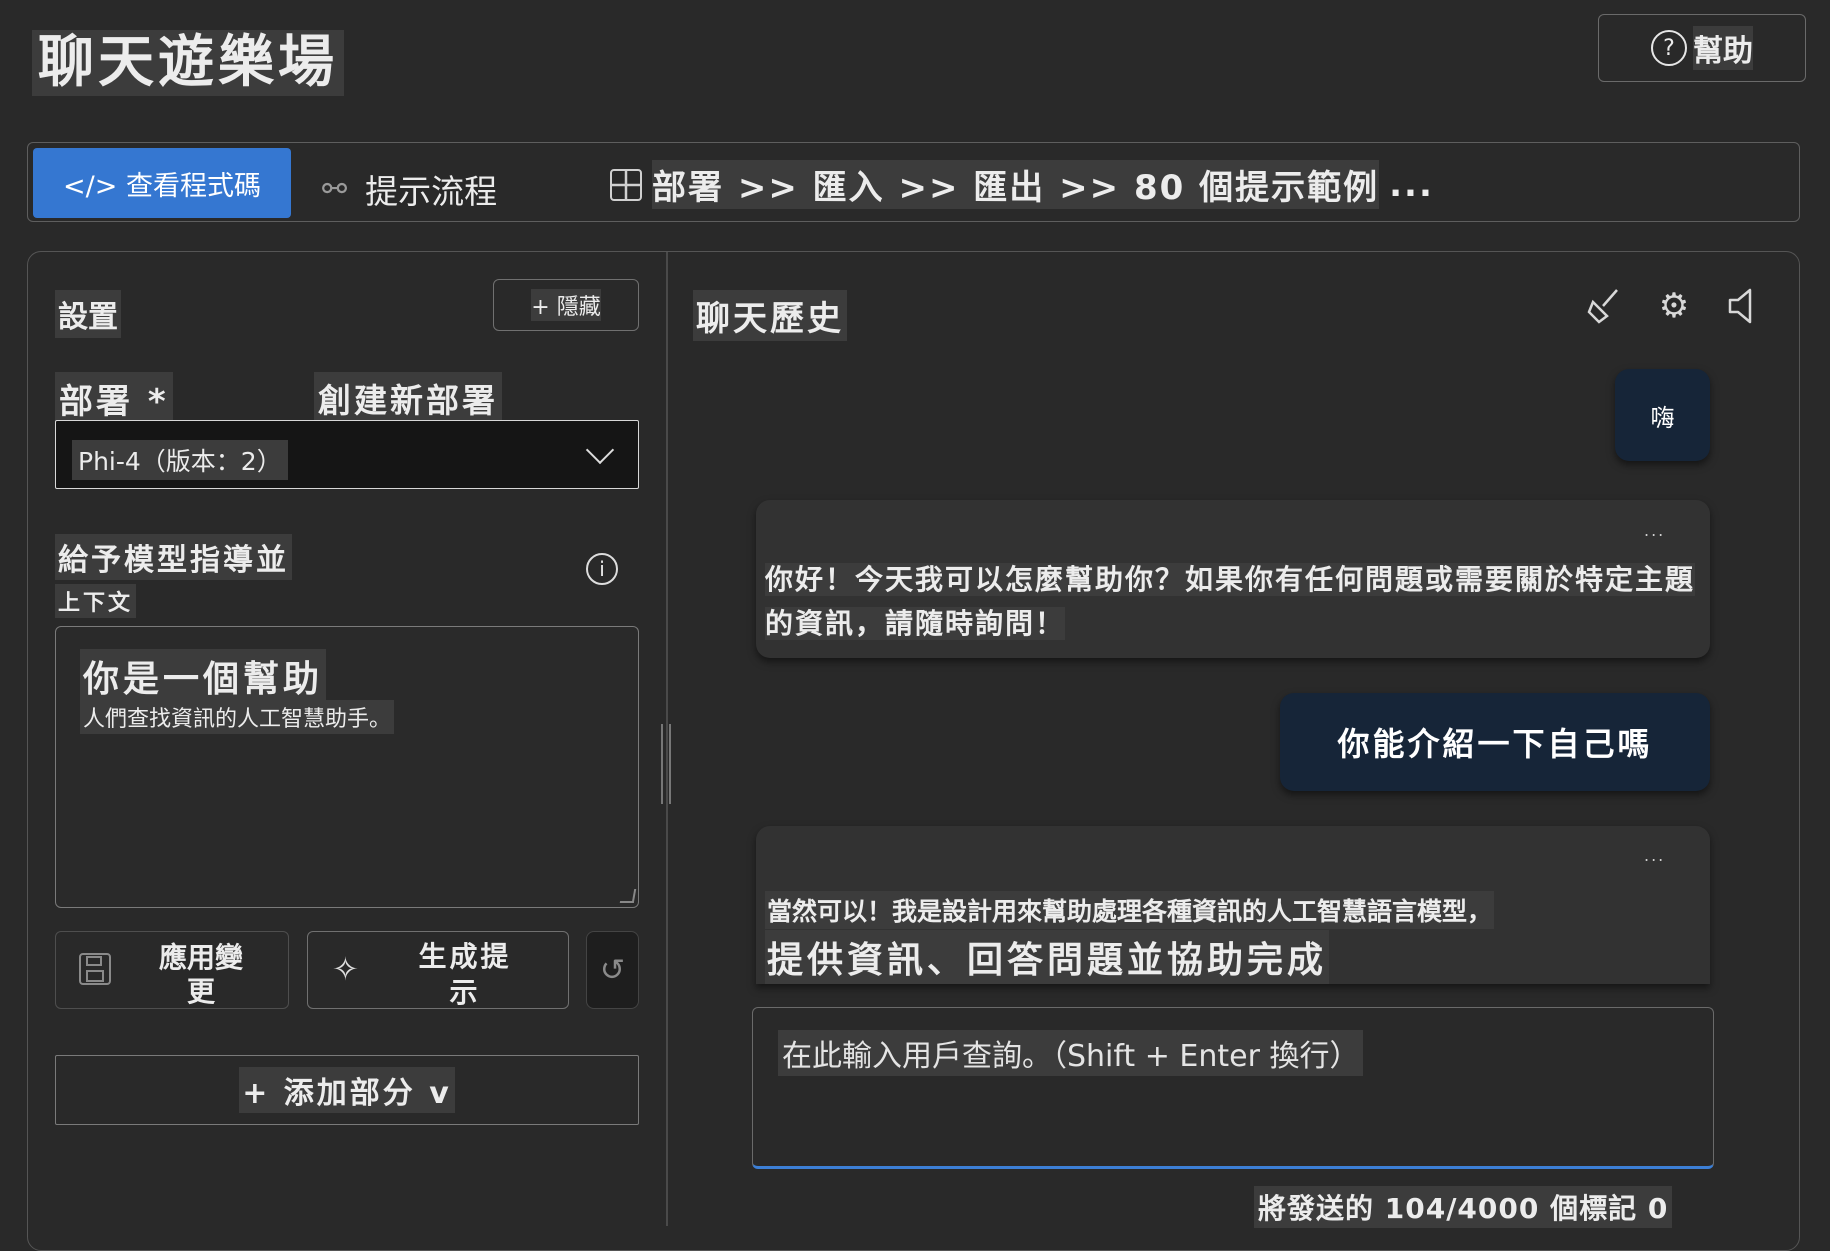 Image resolution: width=1830 pixels, height=1251 pixels. I want to click on deployment-label: 部署 *, so click(114, 398).